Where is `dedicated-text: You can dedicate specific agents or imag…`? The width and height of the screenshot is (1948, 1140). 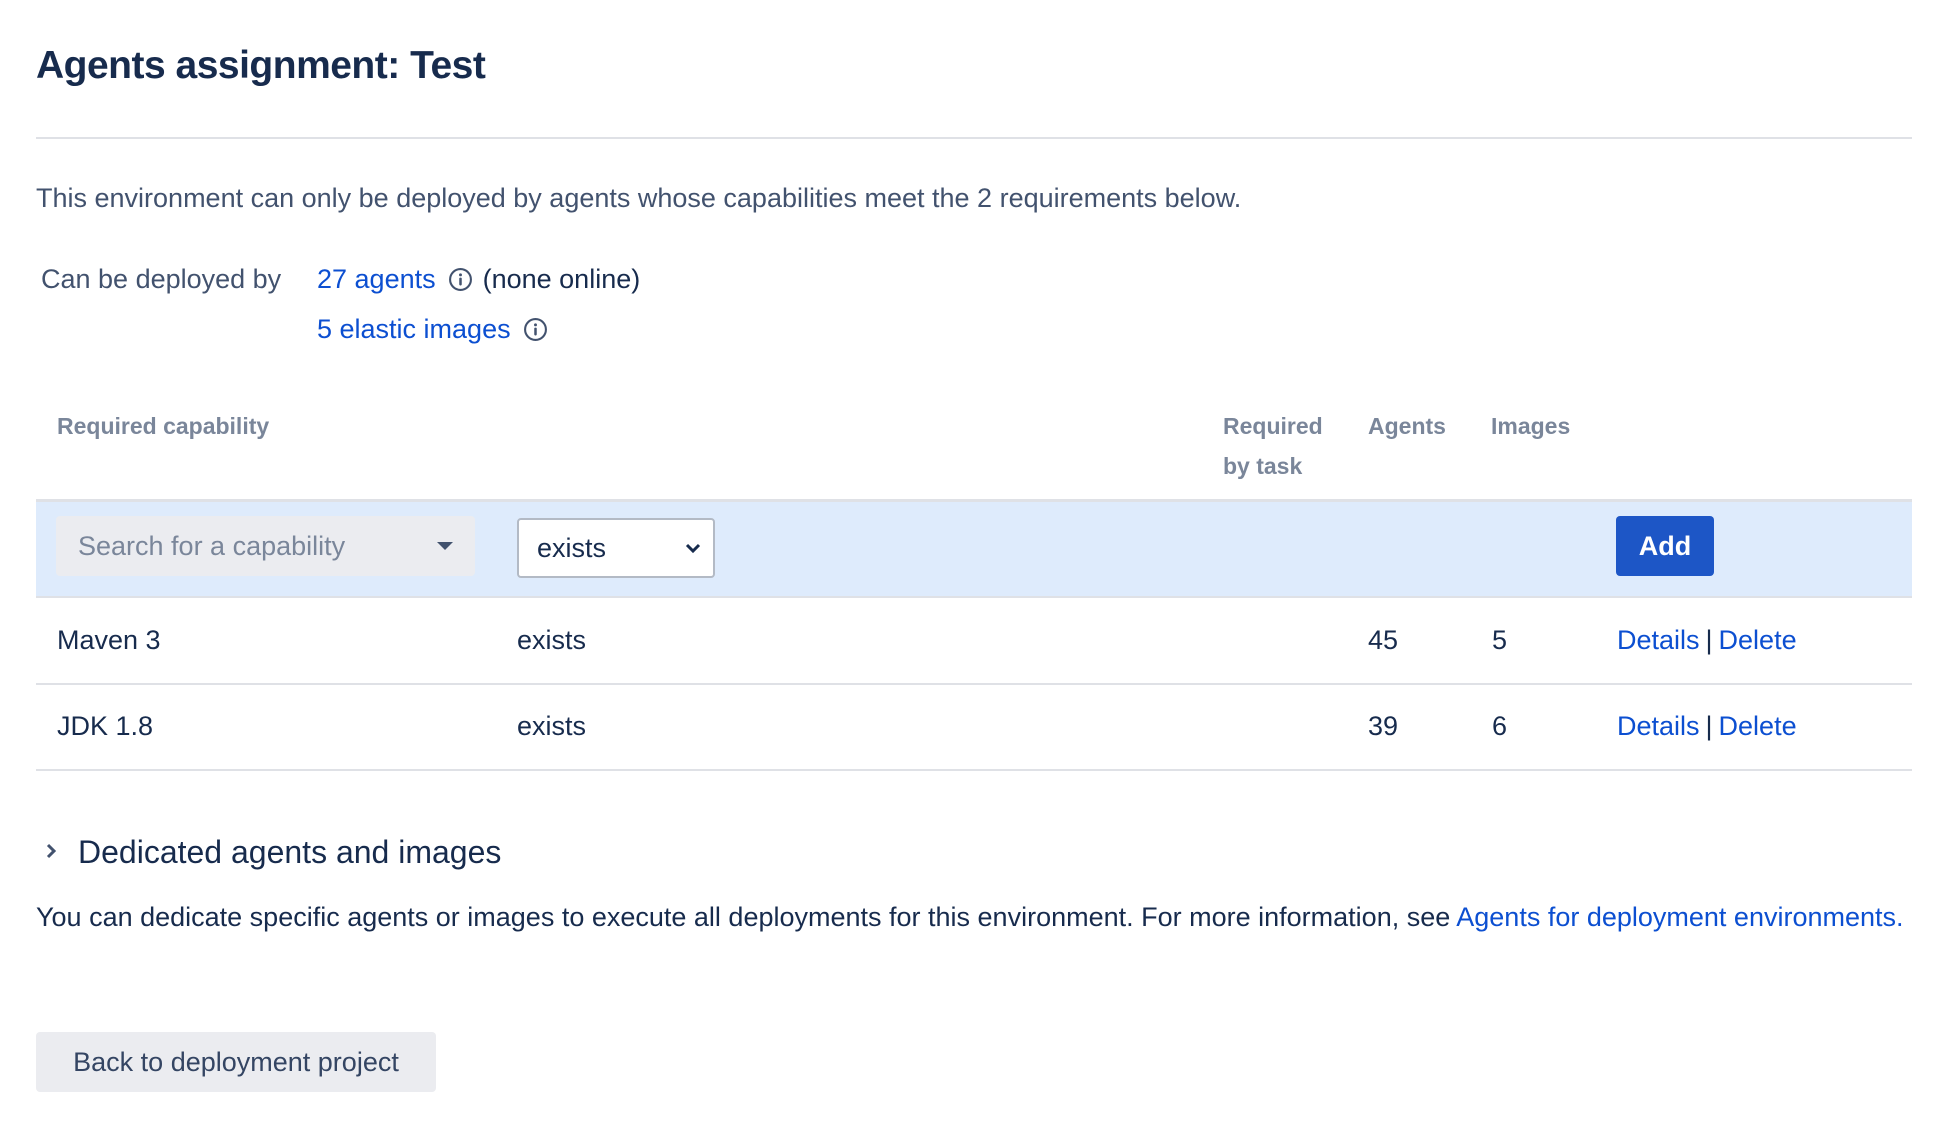
dedicated-text: You can dedicate specific agents or imag… is located at coordinates (746, 917).